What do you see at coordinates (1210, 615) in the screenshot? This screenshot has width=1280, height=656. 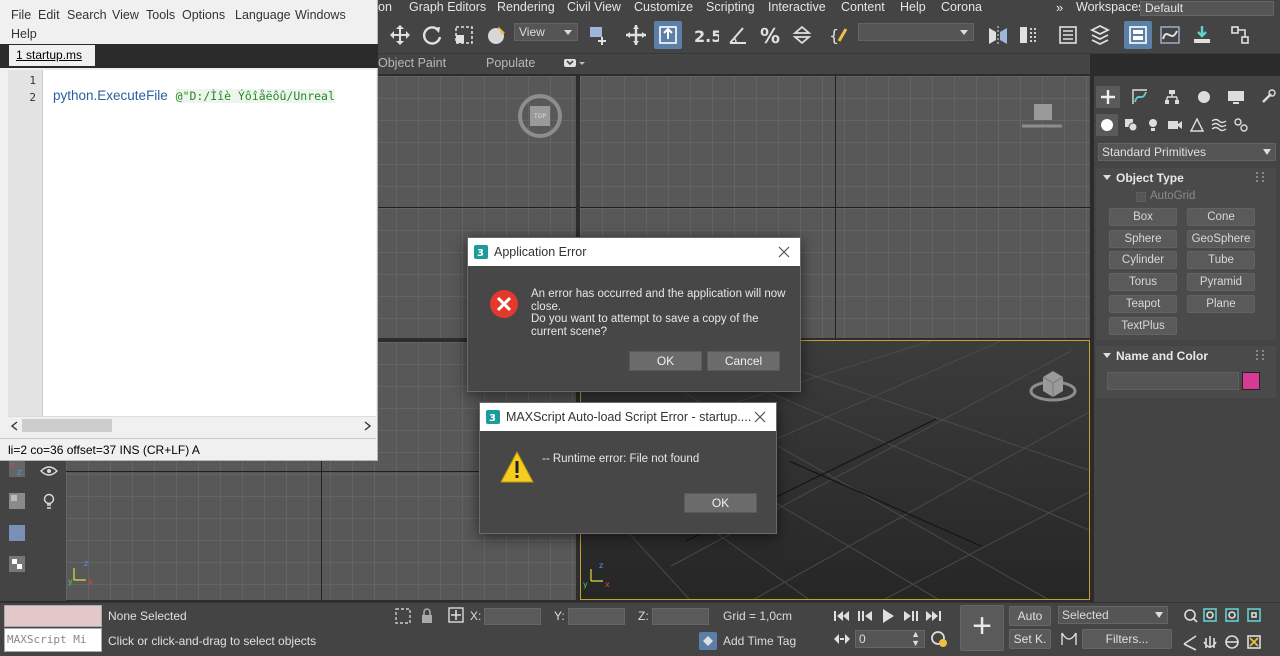 I see `zoom-all-icon` at bounding box center [1210, 615].